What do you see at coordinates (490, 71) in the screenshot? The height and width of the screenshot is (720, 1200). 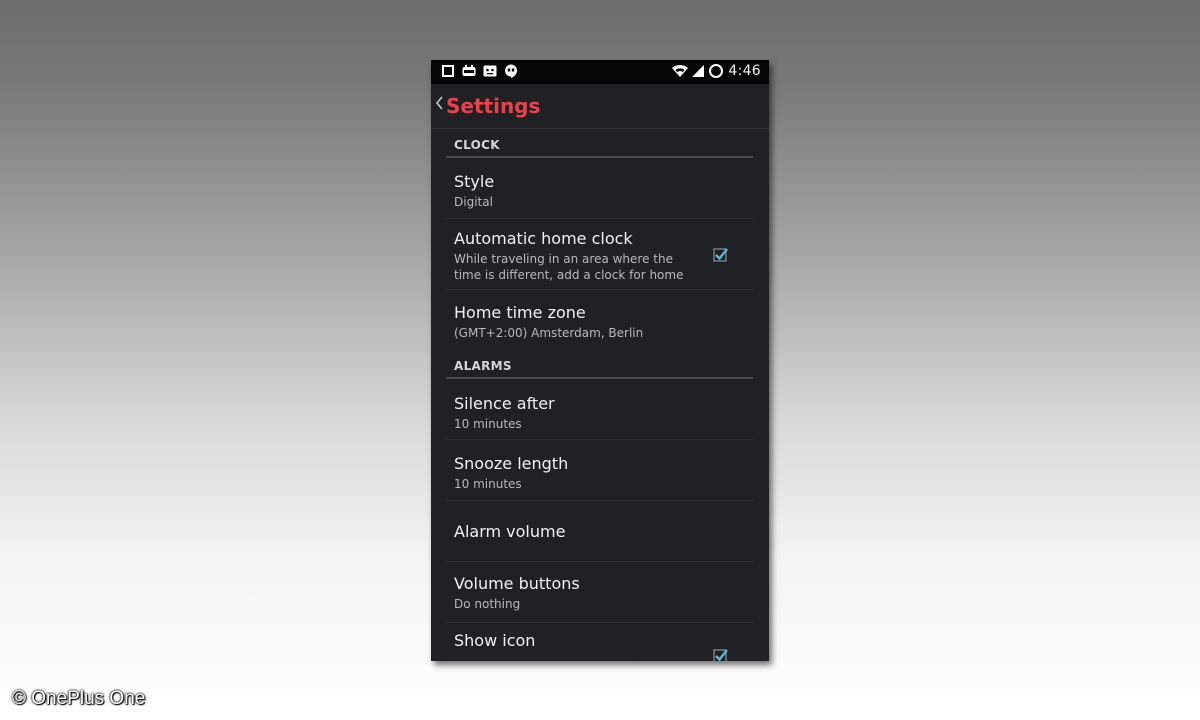 I see `messenger-icon` at bounding box center [490, 71].